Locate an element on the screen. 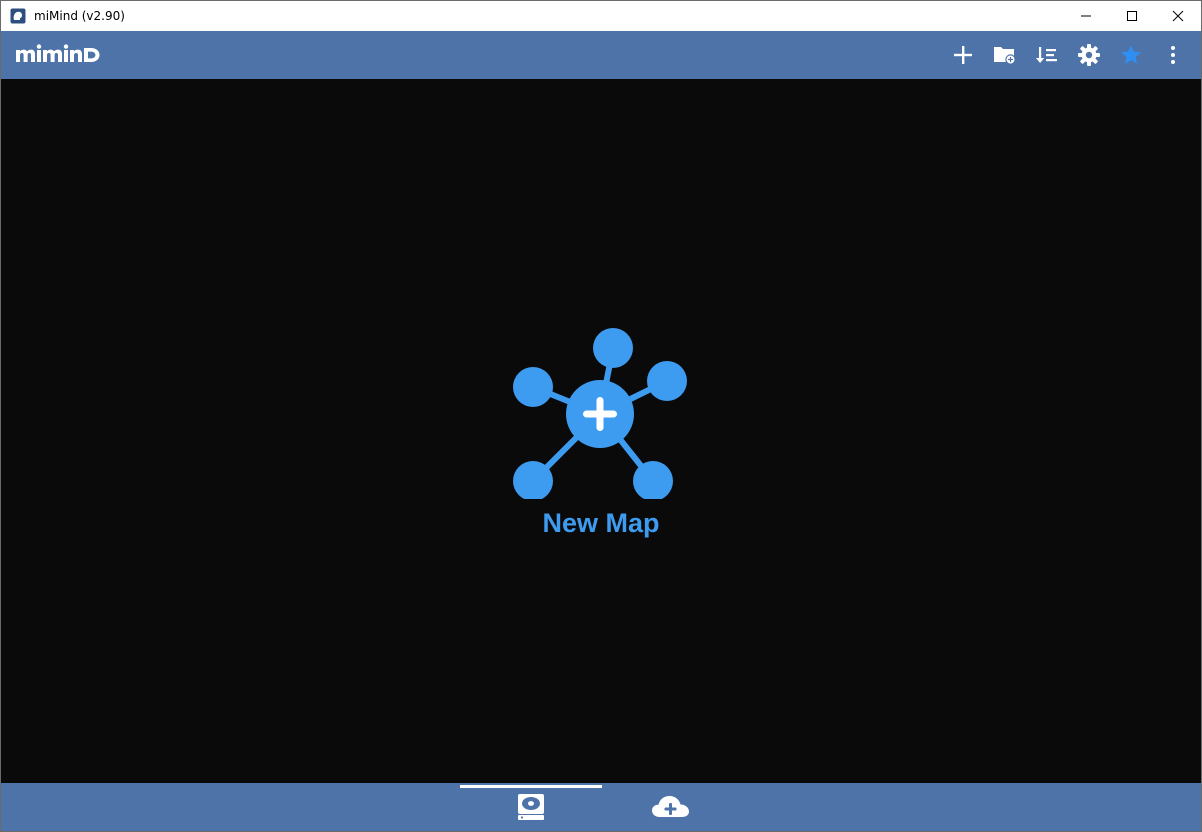  more-options-button is located at coordinates (1173, 55).